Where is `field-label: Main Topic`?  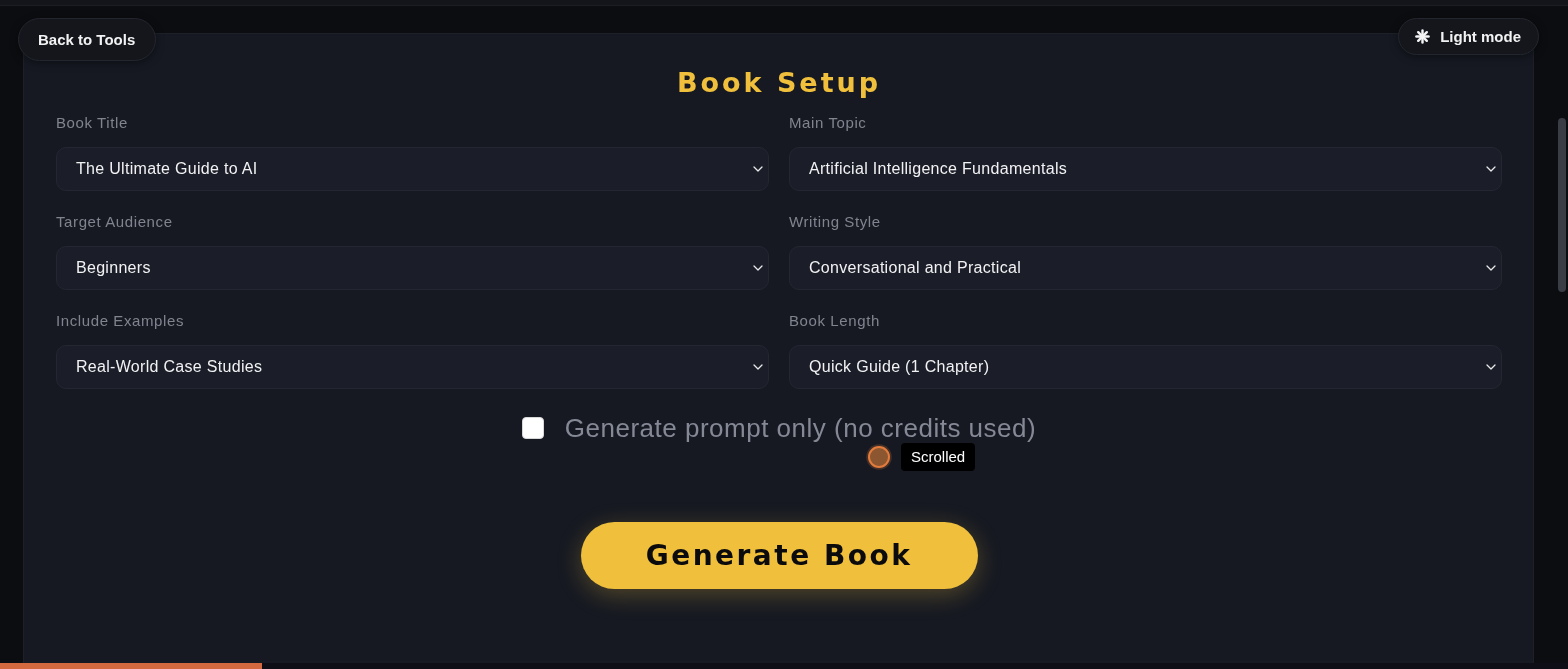 field-label: Main Topic is located at coordinates (828, 123).